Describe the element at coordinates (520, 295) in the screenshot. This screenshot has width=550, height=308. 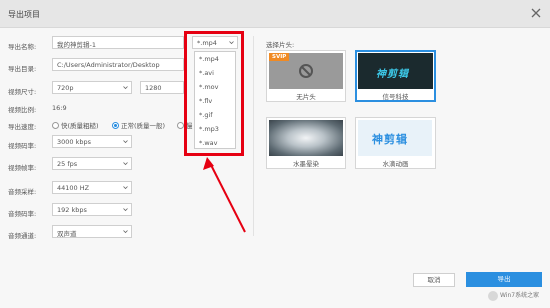
I see `watermark-text: Win7系统之家` at that location.